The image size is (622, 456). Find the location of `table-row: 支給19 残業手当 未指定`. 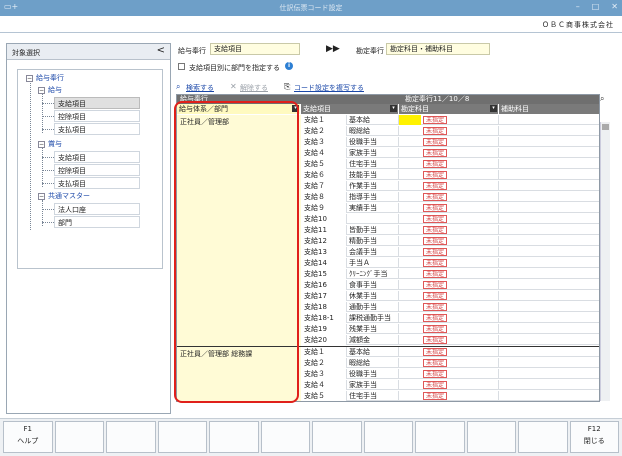

table-row: 支給19 残業手当 未指定 is located at coordinates (450, 329).